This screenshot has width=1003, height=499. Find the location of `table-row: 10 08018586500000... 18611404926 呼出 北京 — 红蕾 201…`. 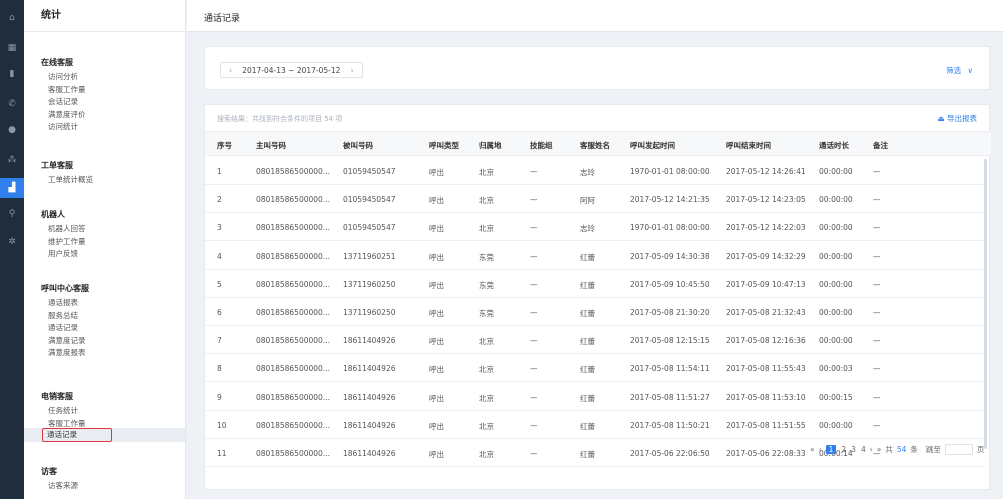

table-row: 10 08018586500000... 18611404926 呼出 北京 — 红蕾 201… is located at coordinates (595, 425).